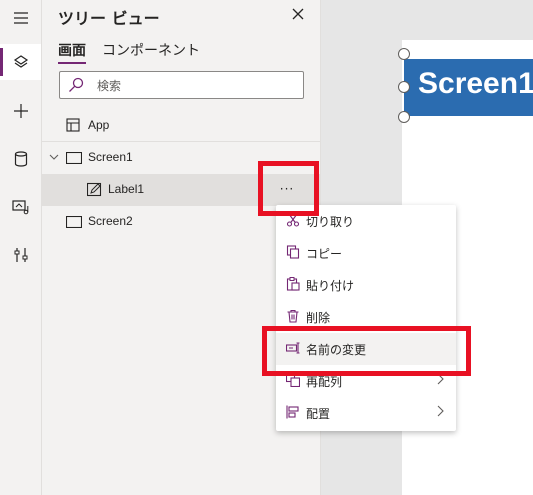 The height and width of the screenshot is (495, 533). I want to click on tree-item-label: Screen1, so click(110, 157).